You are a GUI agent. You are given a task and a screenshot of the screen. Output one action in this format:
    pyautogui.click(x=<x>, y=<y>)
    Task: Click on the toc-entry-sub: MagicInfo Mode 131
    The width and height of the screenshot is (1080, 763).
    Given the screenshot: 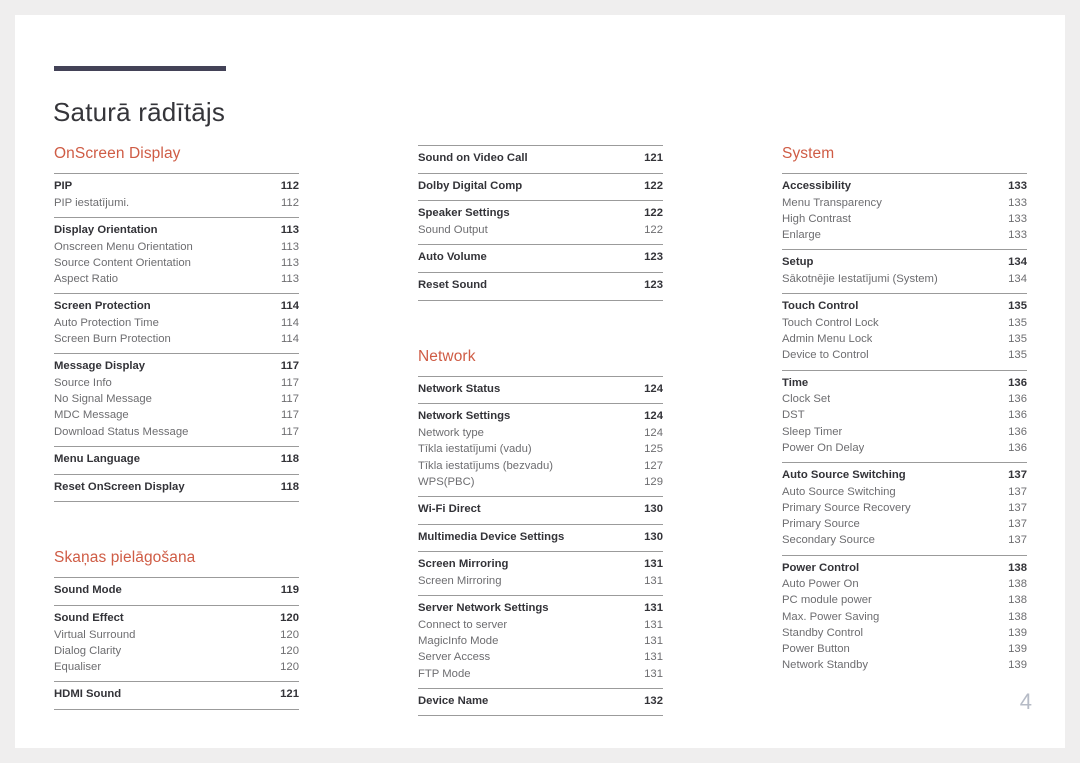 What is the action you would take?
    pyautogui.click(x=540, y=641)
    